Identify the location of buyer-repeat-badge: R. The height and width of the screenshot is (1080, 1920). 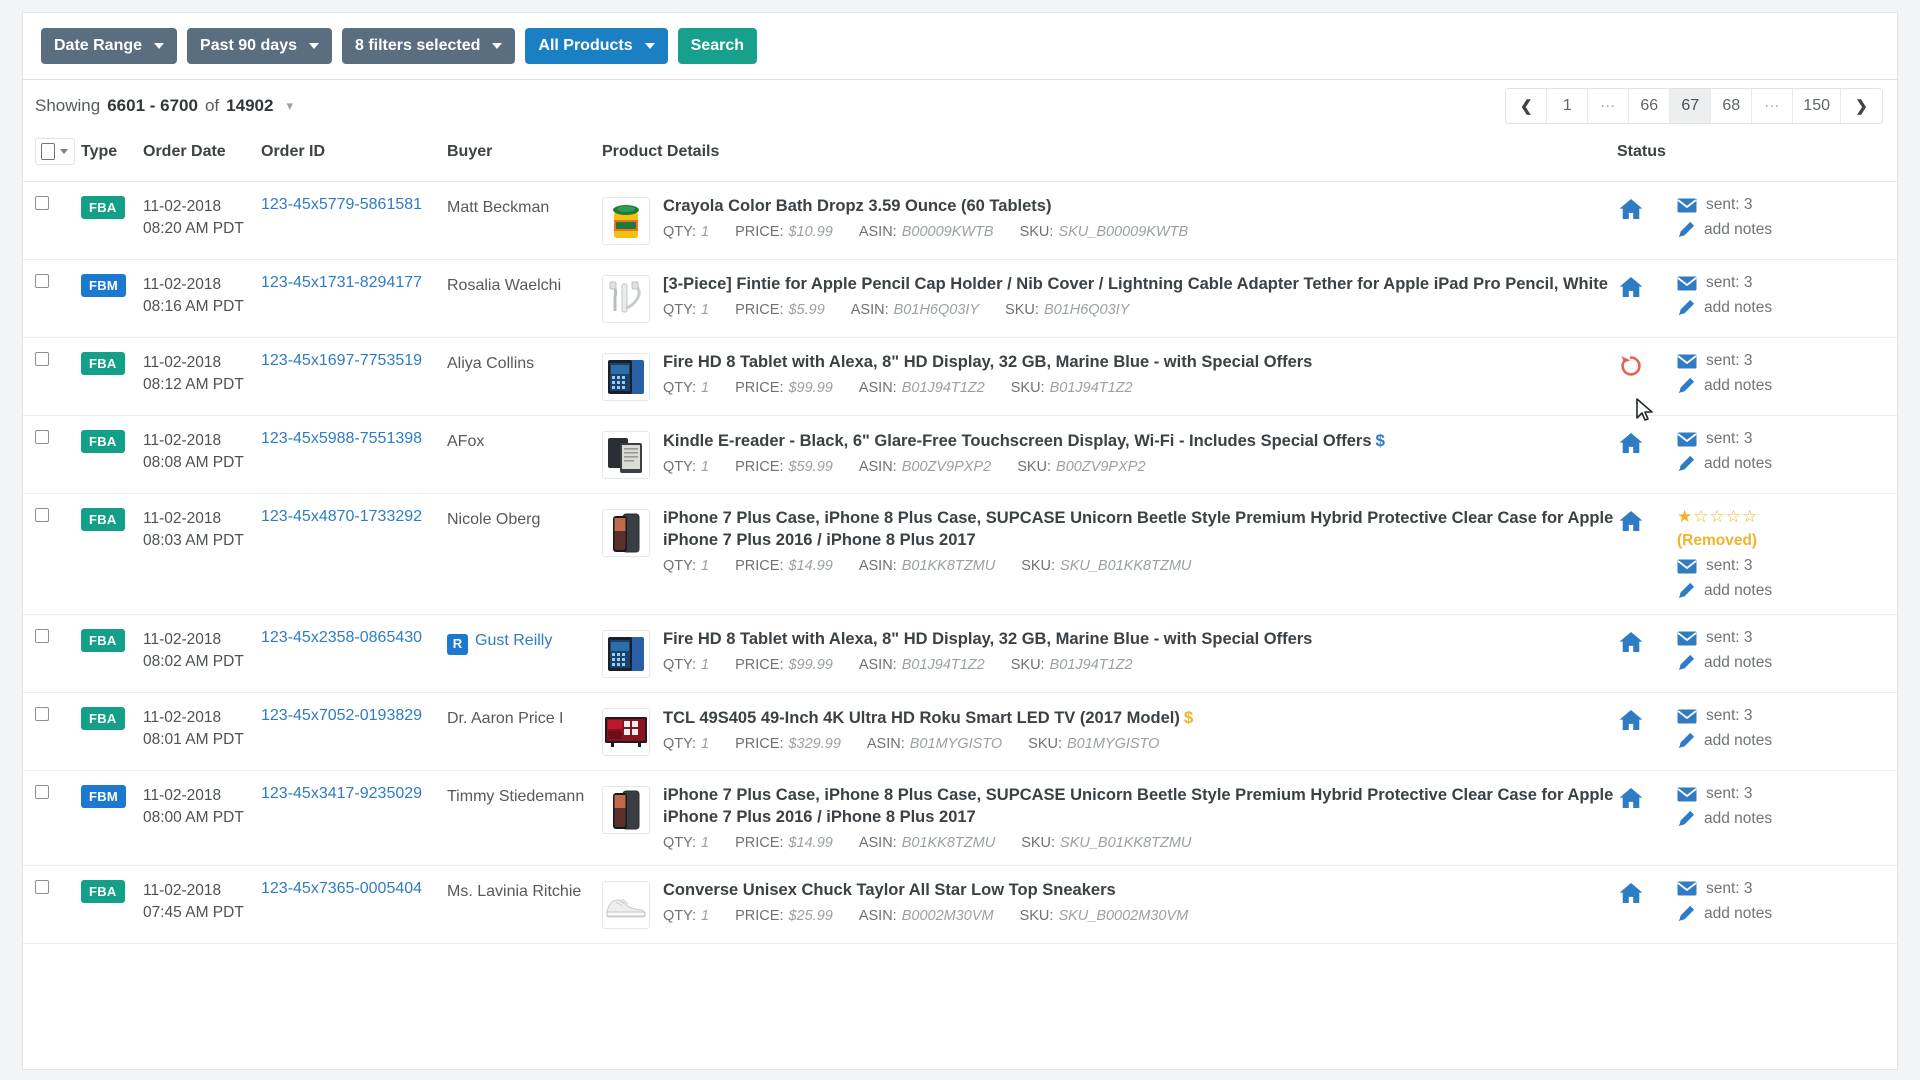
(457, 644).